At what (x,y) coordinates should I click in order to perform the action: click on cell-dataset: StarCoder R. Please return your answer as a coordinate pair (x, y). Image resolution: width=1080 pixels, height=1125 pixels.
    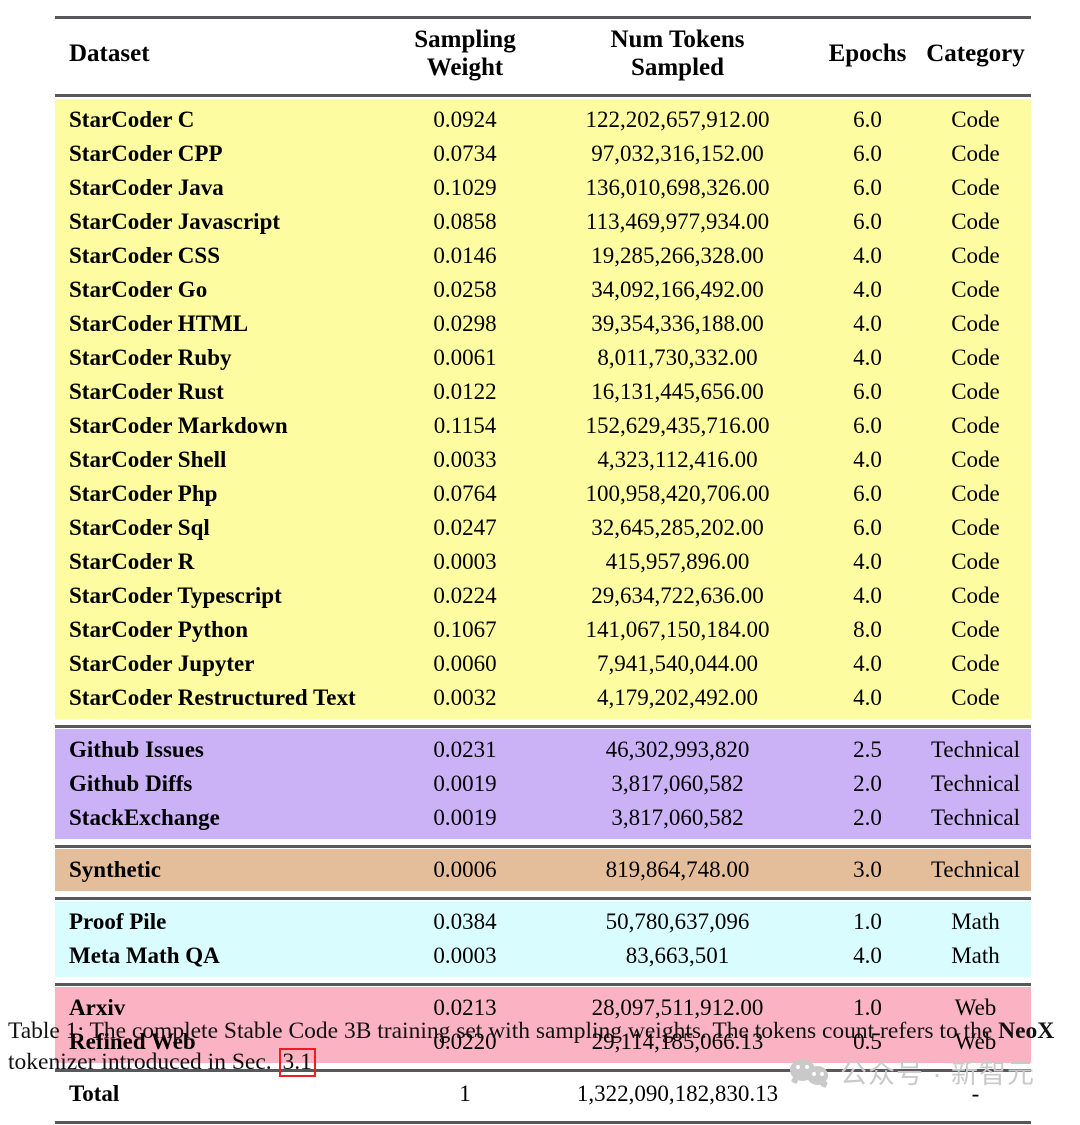
    Looking at the image, I should click on (222, 561).